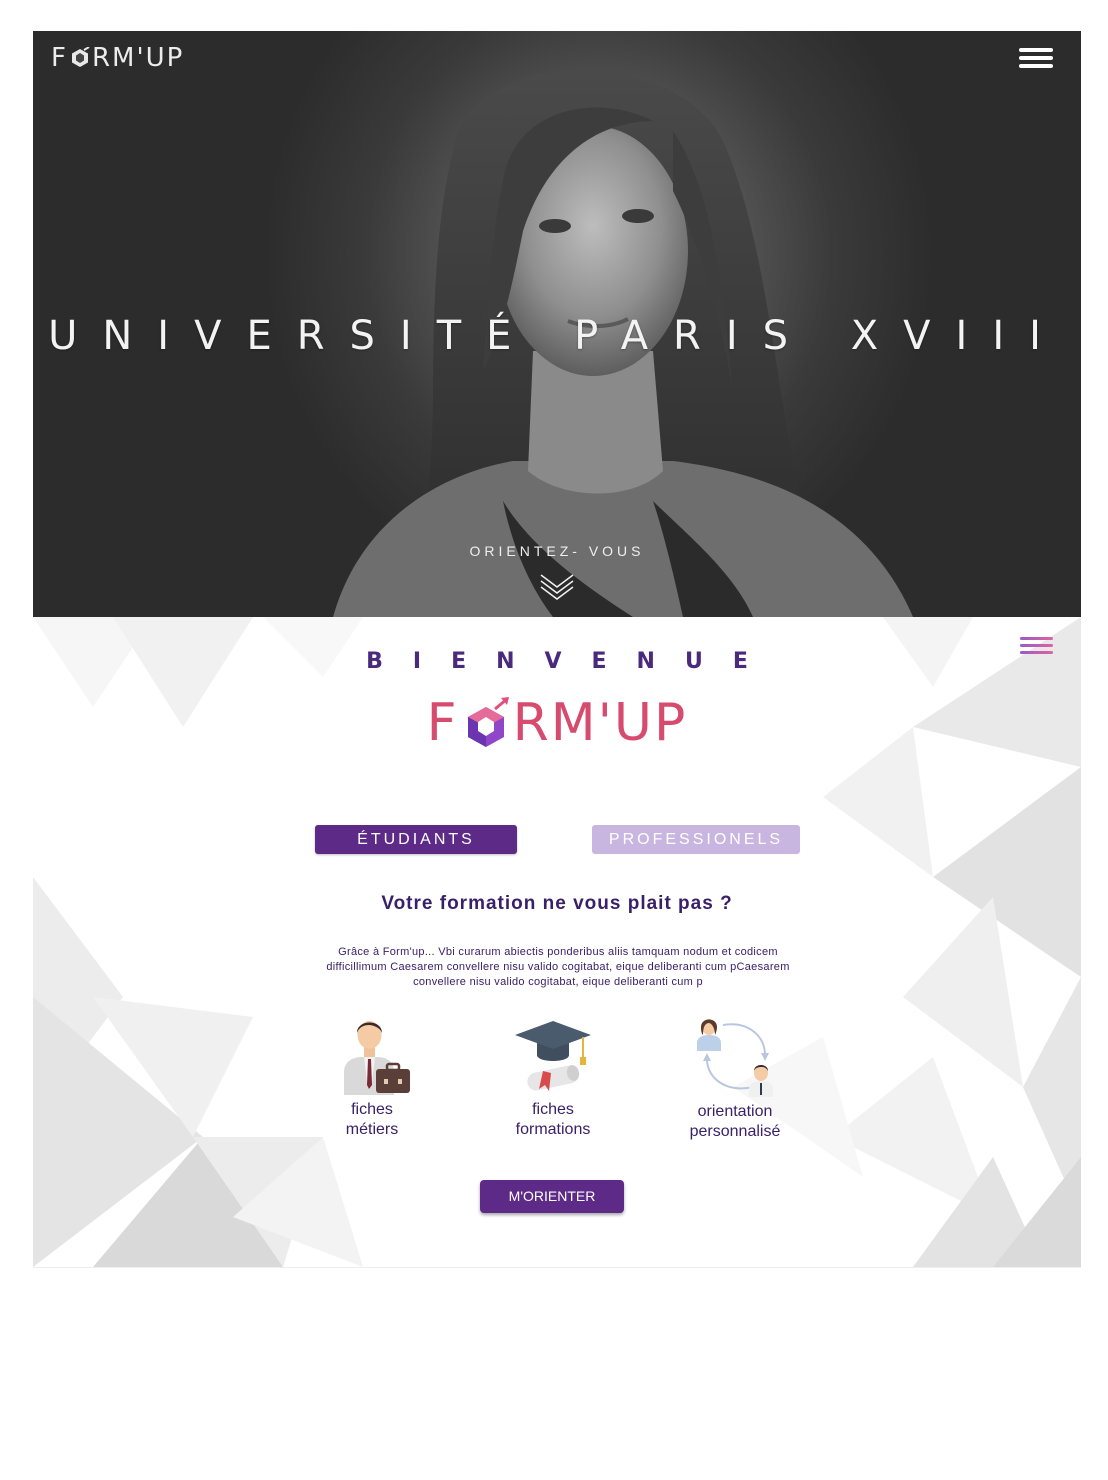 The height and width of the screenshot is (1480, 1108). I want to click on welcome-heading: BIENVENUE, so click(572, 661).